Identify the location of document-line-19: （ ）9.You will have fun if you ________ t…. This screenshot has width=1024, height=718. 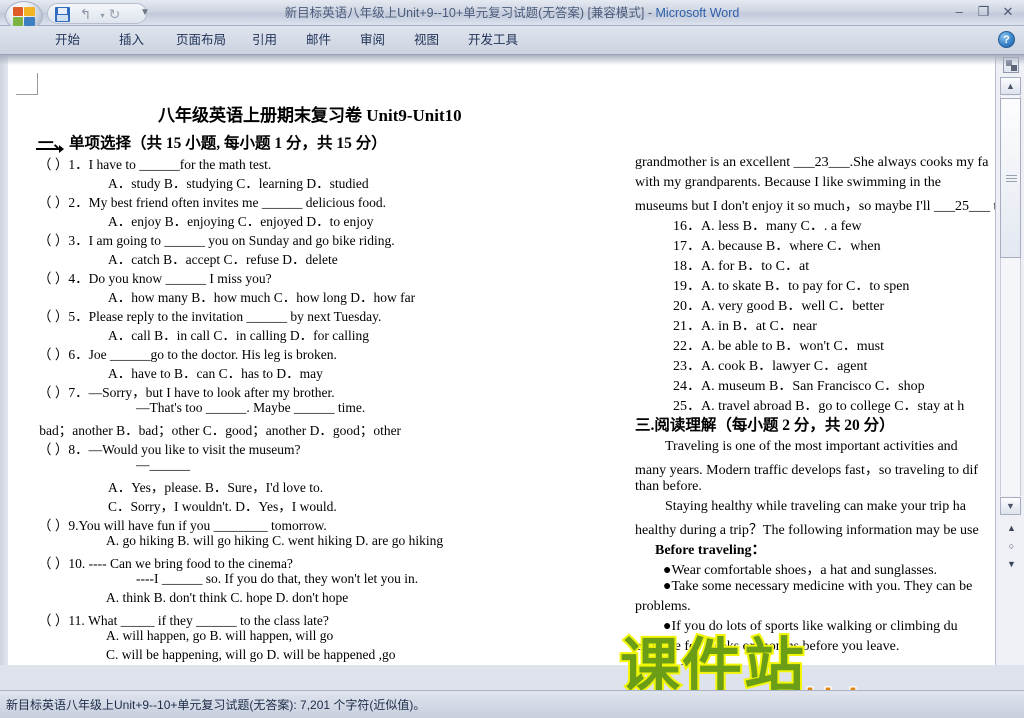
(182, 525).